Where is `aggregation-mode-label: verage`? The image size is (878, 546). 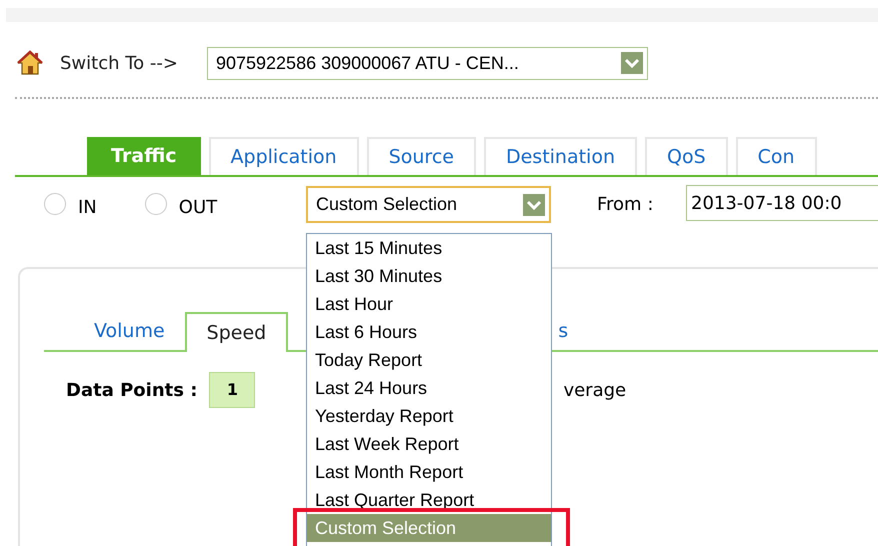
aggregation-mode-label: verage is located at coordinates (594, 390).